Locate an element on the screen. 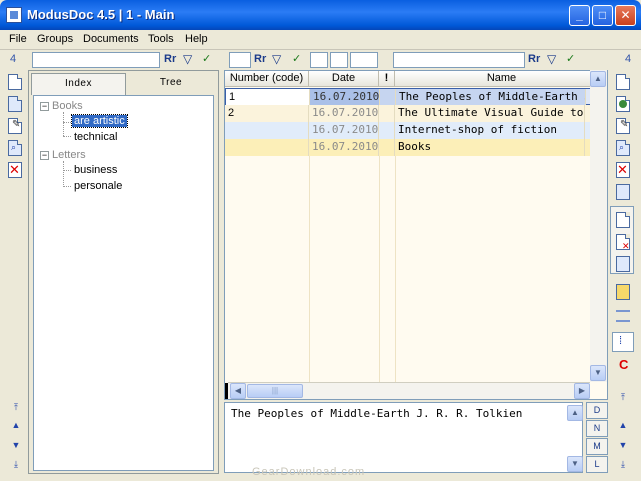 Image resolution: width=641 pixels, height=481 pixels. column-guide is located at coordinates (379, 277).